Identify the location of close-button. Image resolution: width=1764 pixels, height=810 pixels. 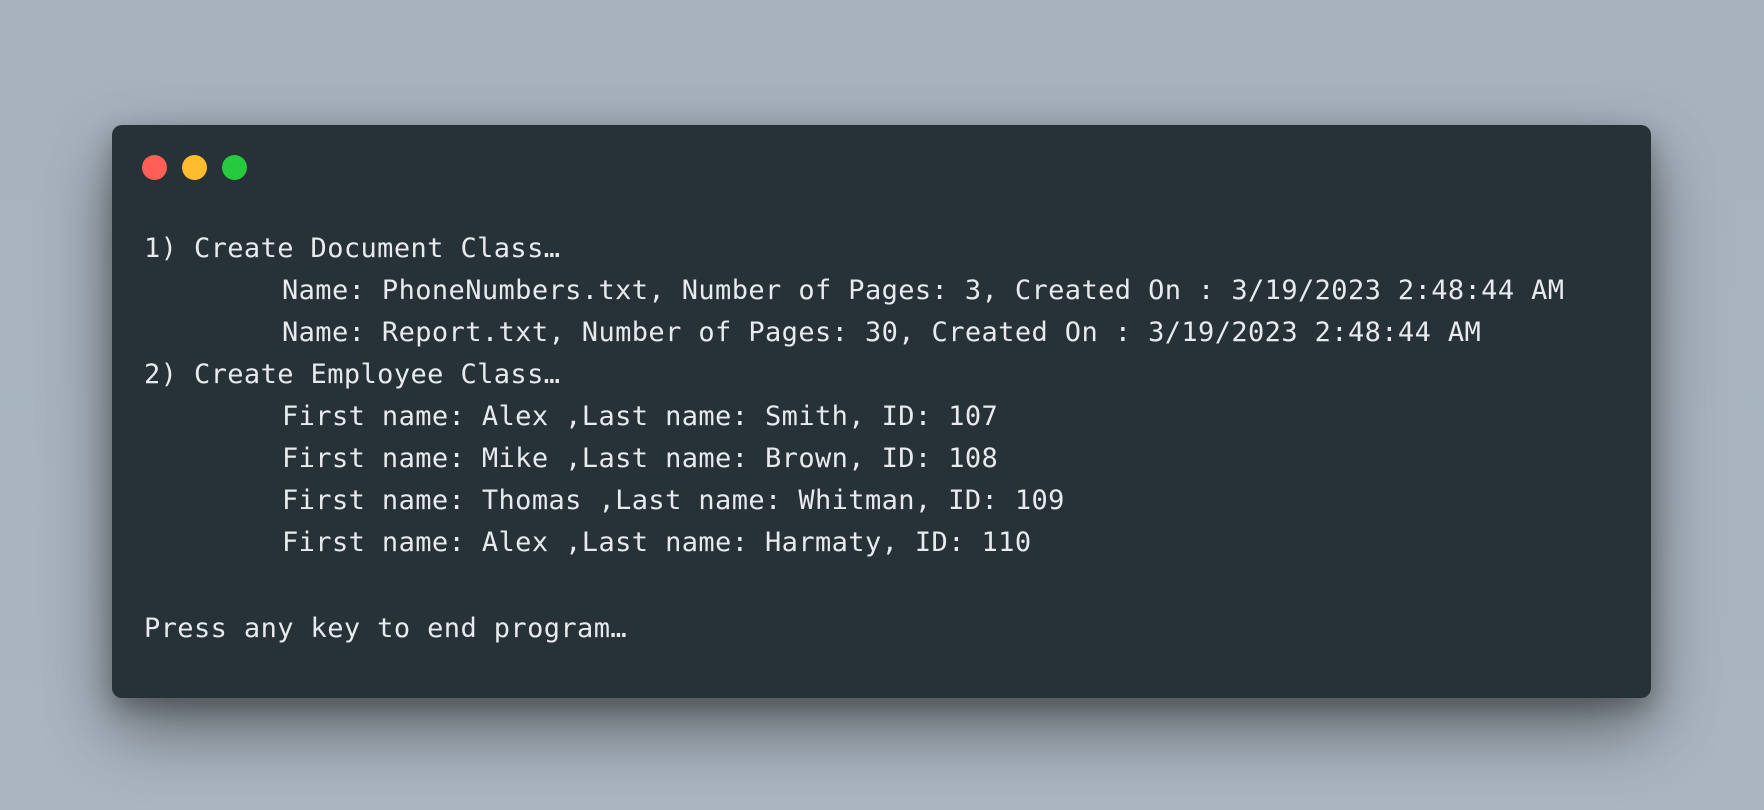
(154, 167).